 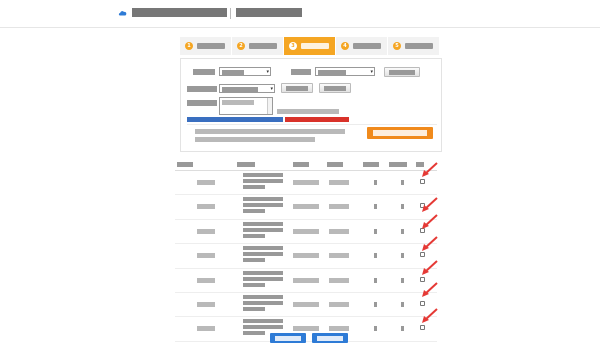 What do you see at coordinates (189, 46) in the screenshot?
I see `step-1-number: 1` at bounding box center [189, 46].